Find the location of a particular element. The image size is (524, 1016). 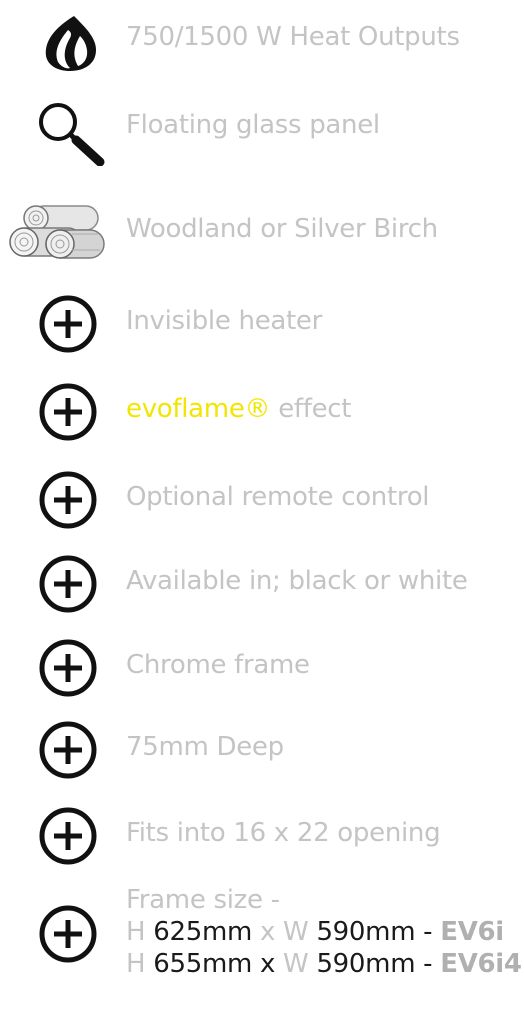

feature-label: evoflame® effect is located at coordinates (238, 409).